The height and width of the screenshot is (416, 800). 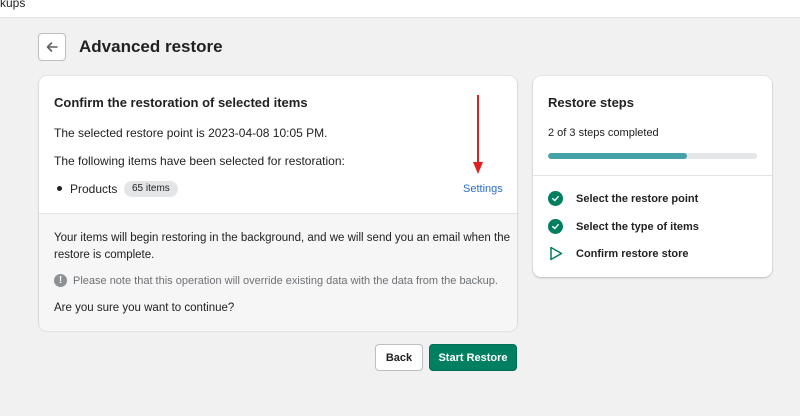 What do you see at coordinates (483, 189) in the screenshot?
I see `settings-link: Settings` at bounding box center [483, 189].